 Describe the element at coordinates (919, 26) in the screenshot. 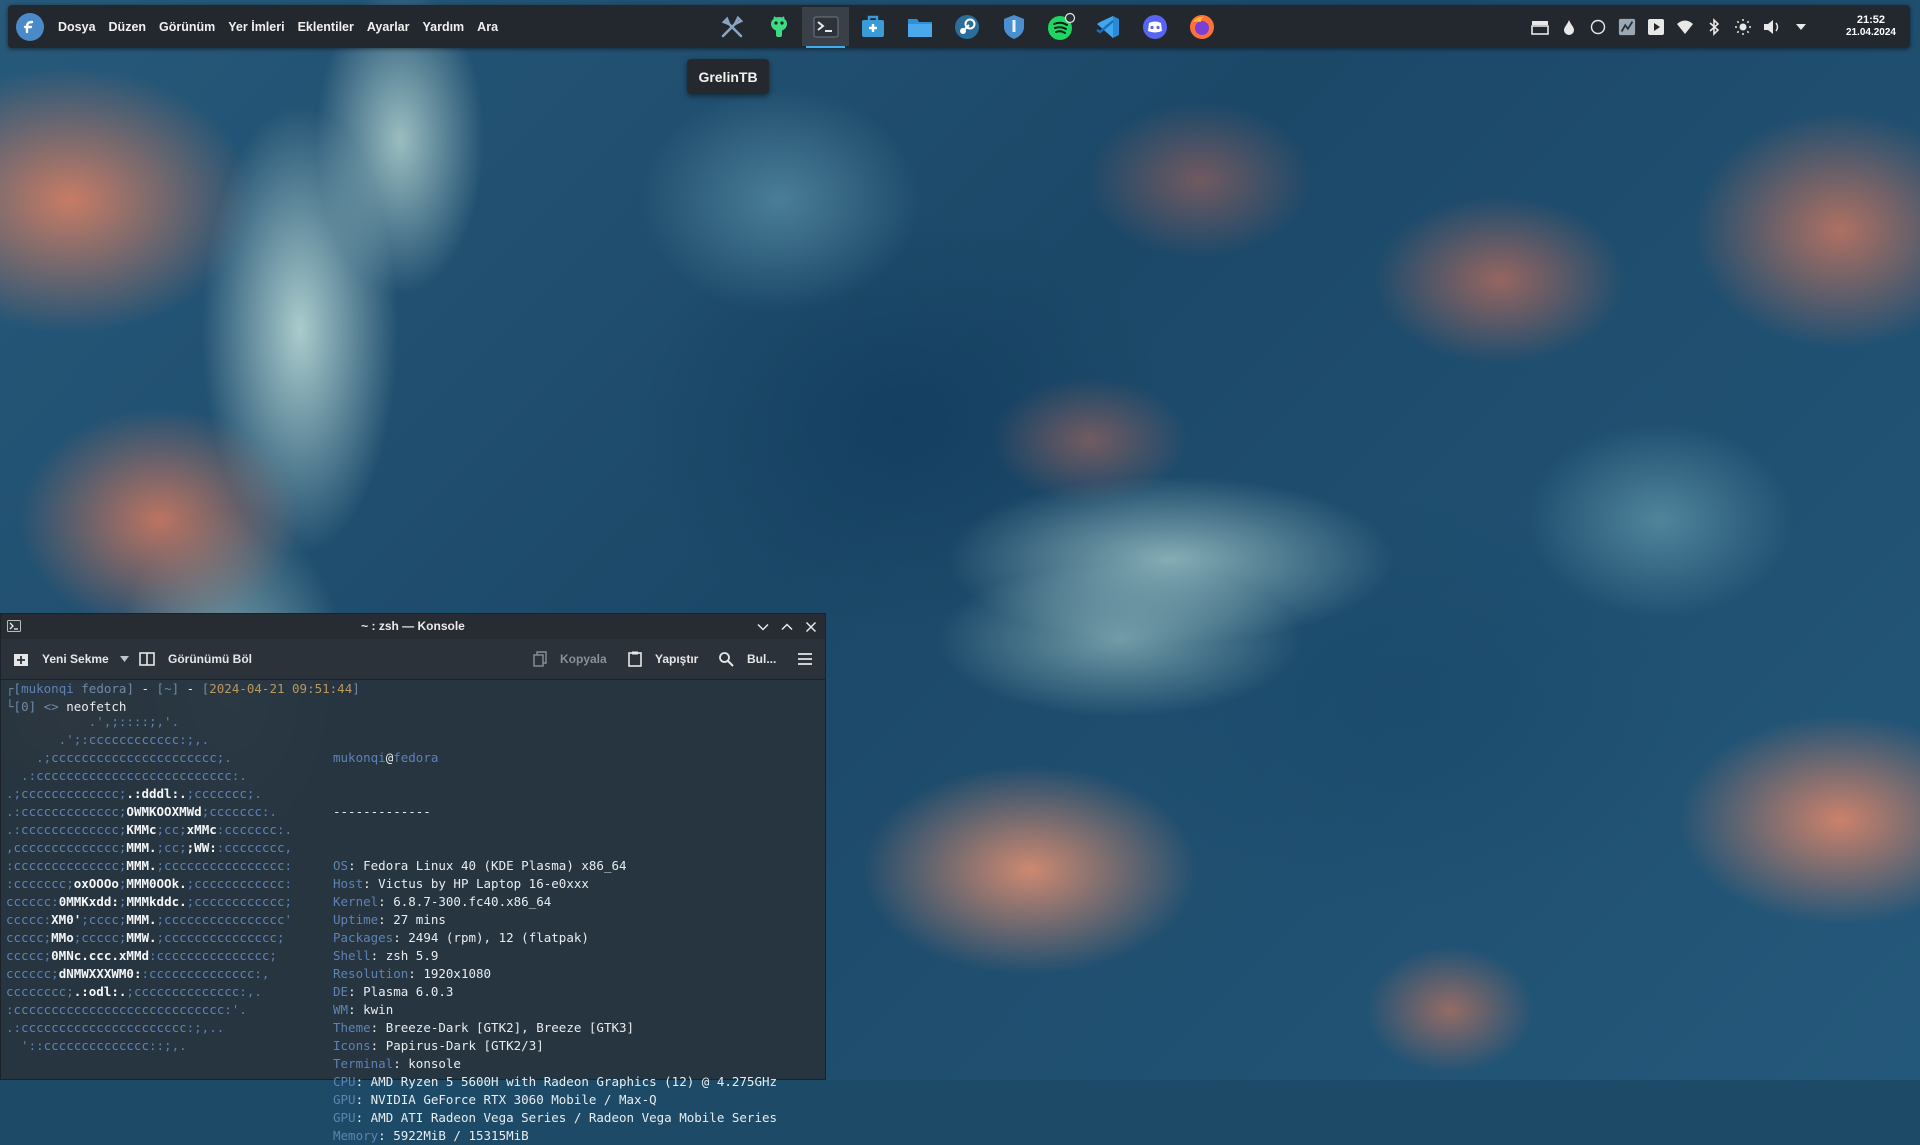

I see `folder-icon` at that location.